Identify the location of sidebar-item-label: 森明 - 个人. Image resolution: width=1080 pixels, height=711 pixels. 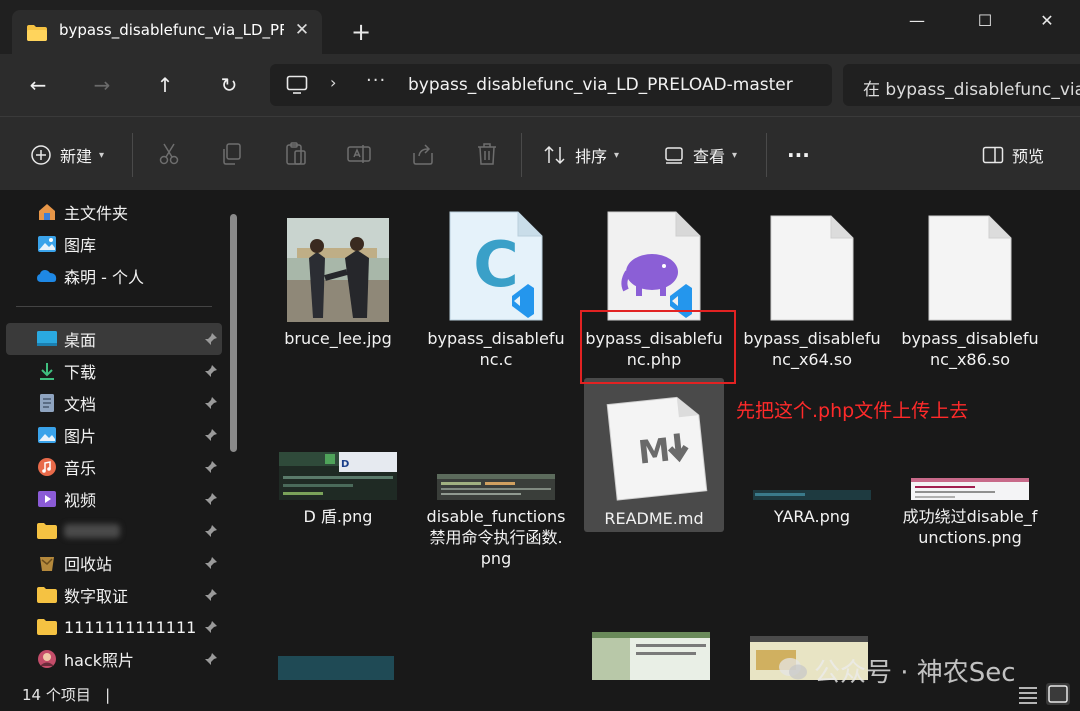
(104, 277).